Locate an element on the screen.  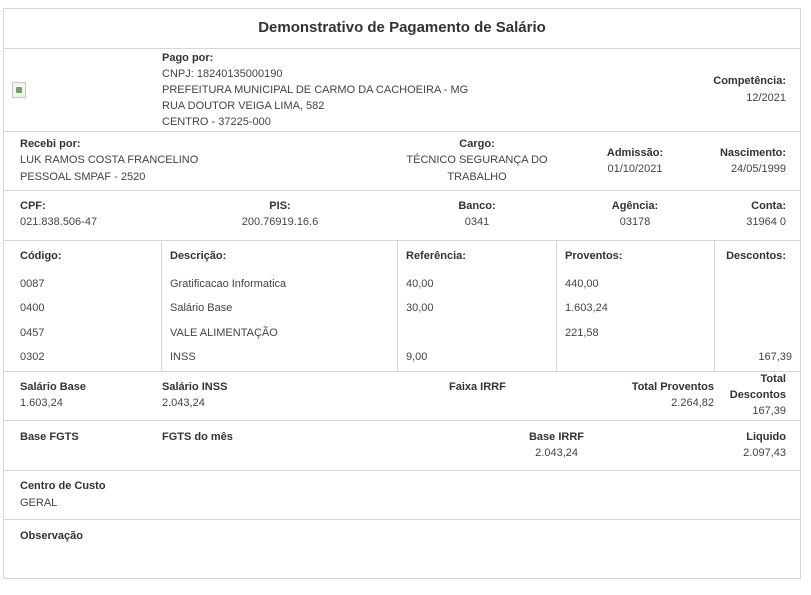
employee-unit: PESSOAL SMPAF - 2520 is located at coordinates (83, 177).